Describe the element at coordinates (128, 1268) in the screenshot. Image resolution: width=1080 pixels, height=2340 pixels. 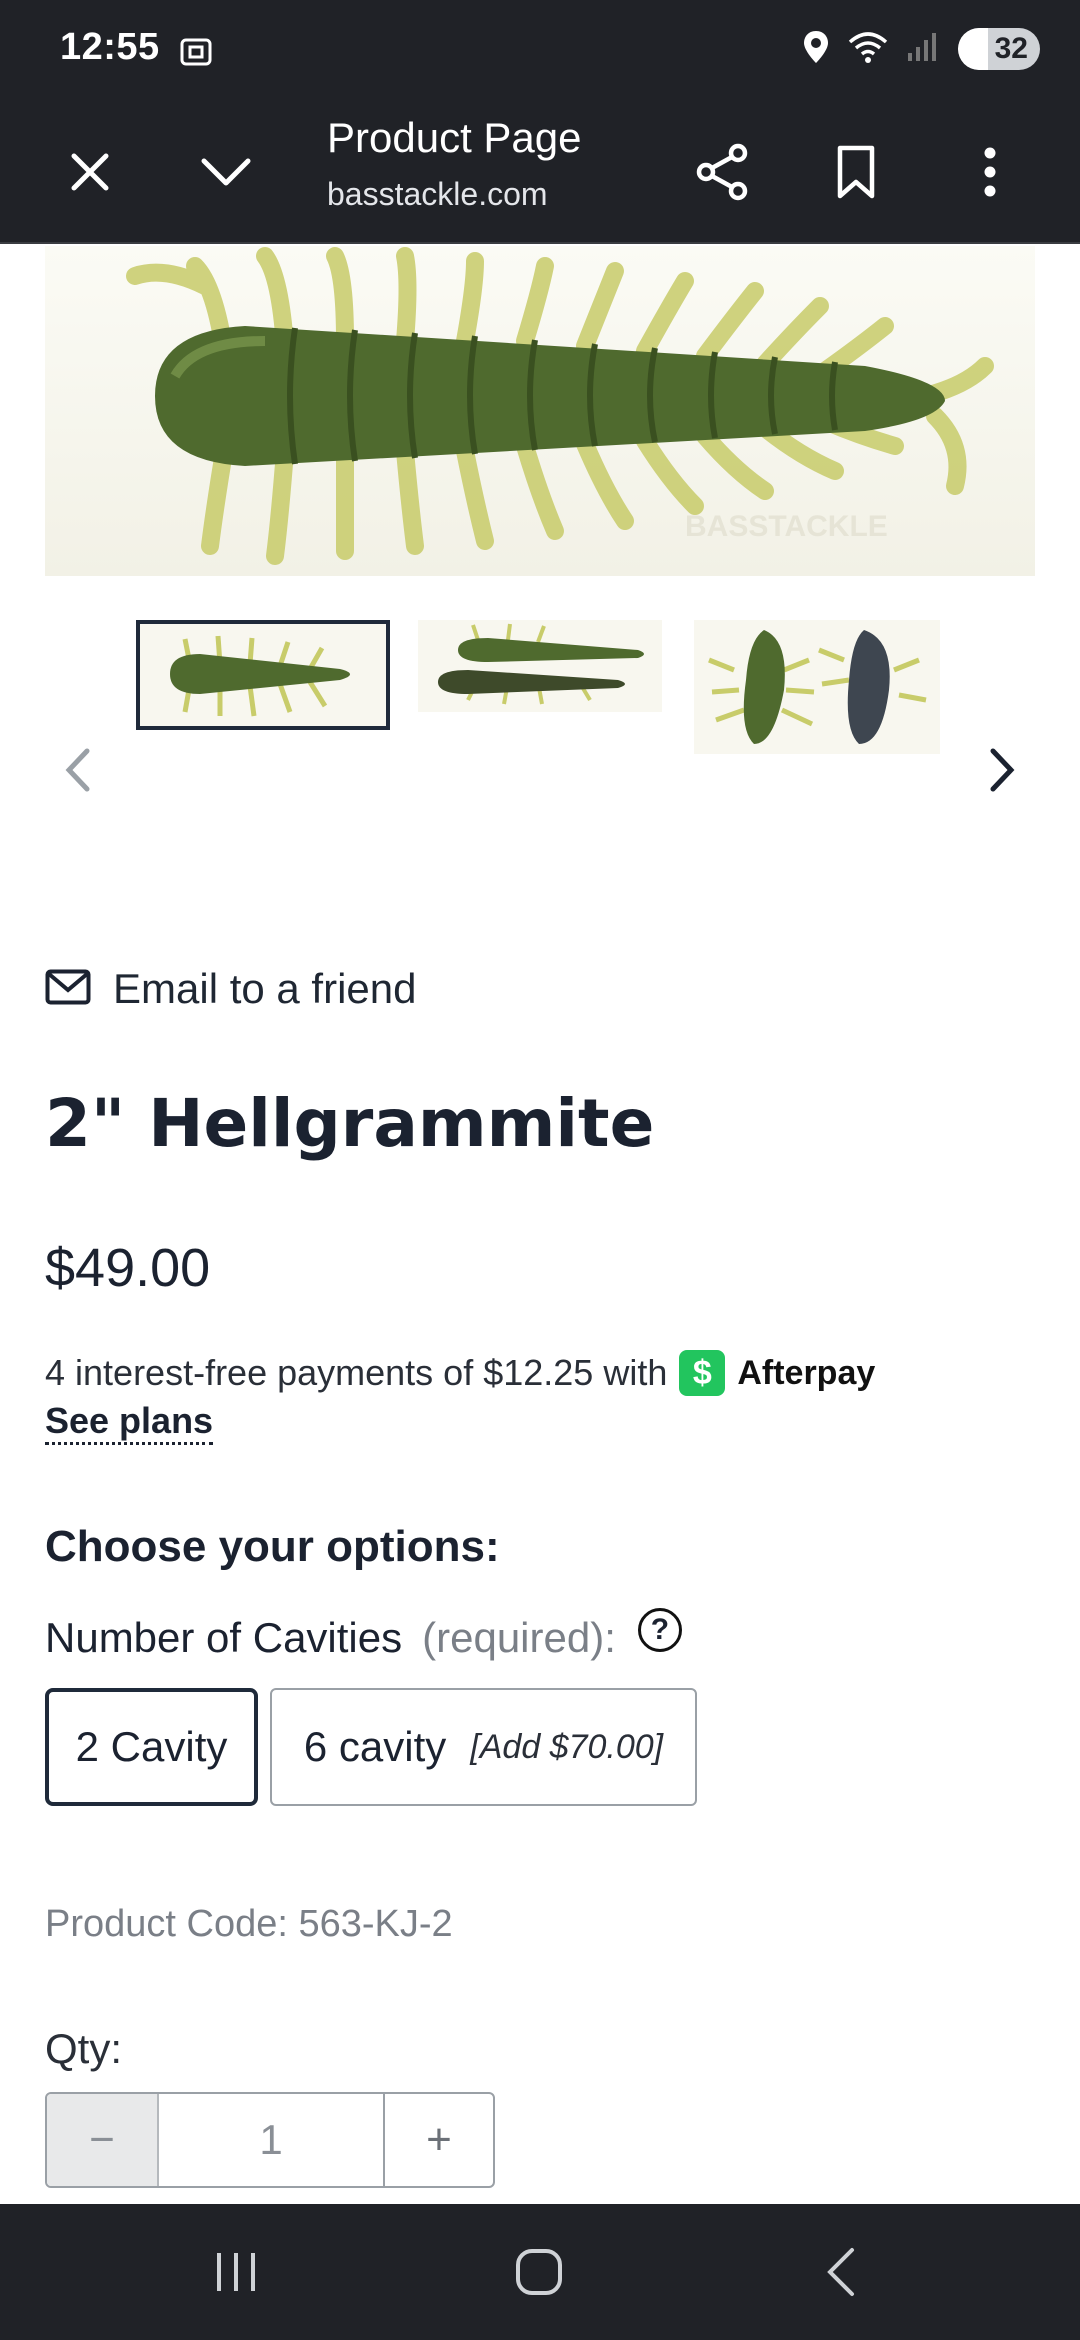
I see `product-price: $49.00` at that location.